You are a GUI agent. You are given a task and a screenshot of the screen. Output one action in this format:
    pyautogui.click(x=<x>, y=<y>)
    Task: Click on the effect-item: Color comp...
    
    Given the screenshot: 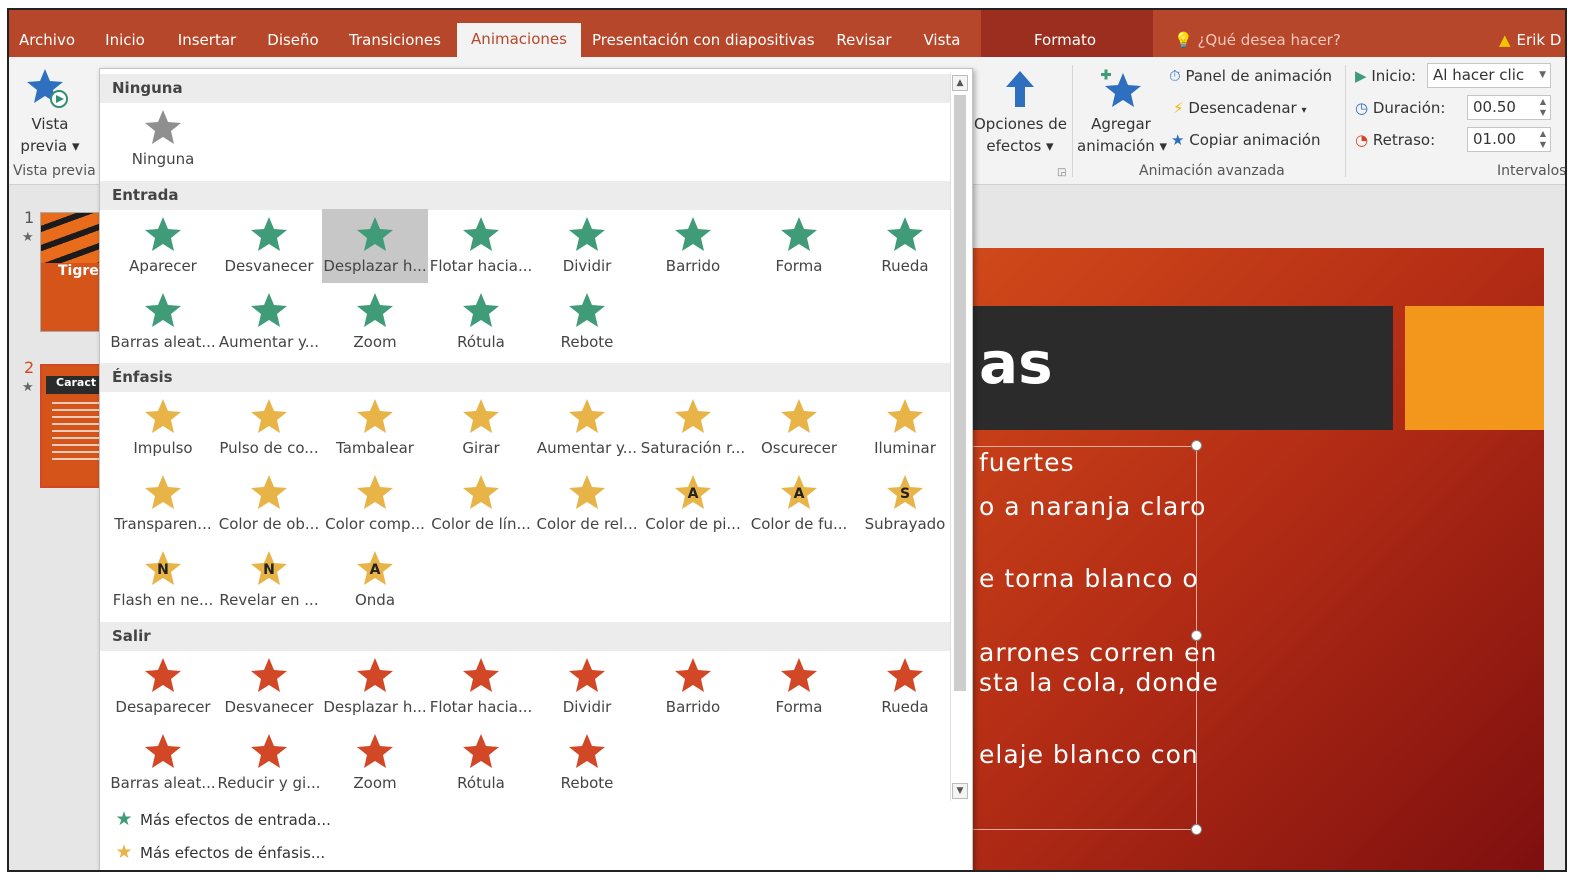 What is the action you would take?
    pyautogui.click(x=375, y=504)
    